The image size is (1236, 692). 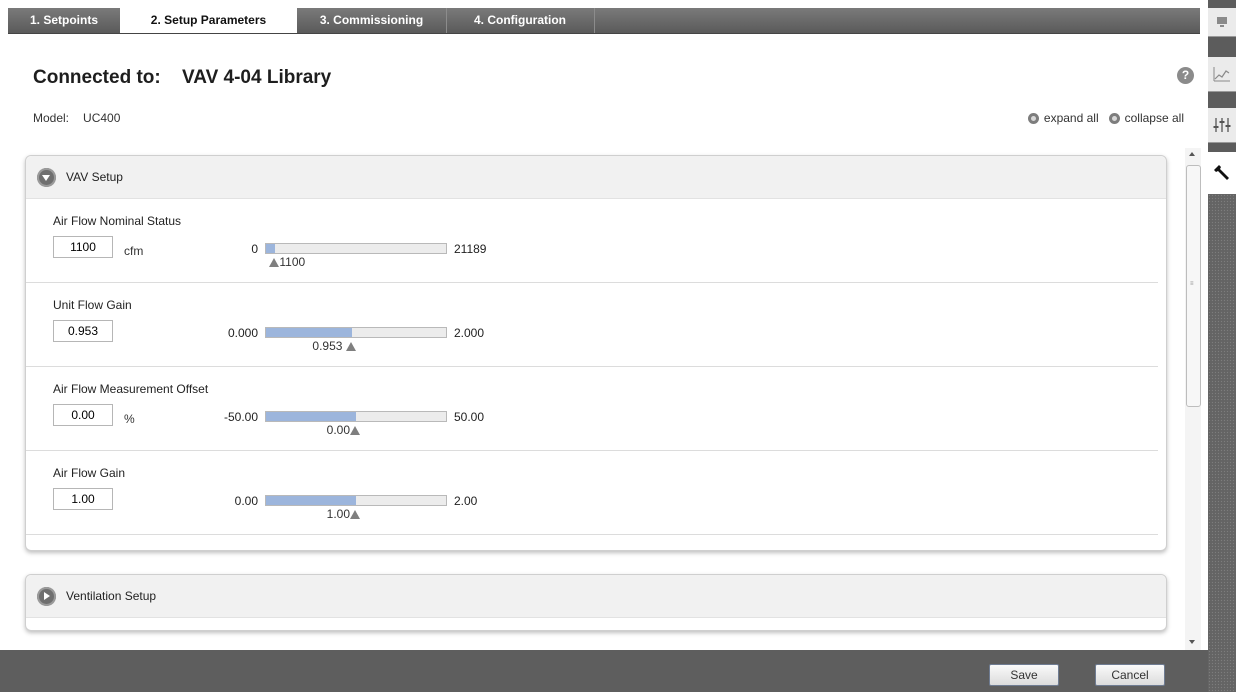 What do you see at coordinates (134, 251) in the screenshot?
I see `param-unit: cfm` at bounding box center [134, 251].